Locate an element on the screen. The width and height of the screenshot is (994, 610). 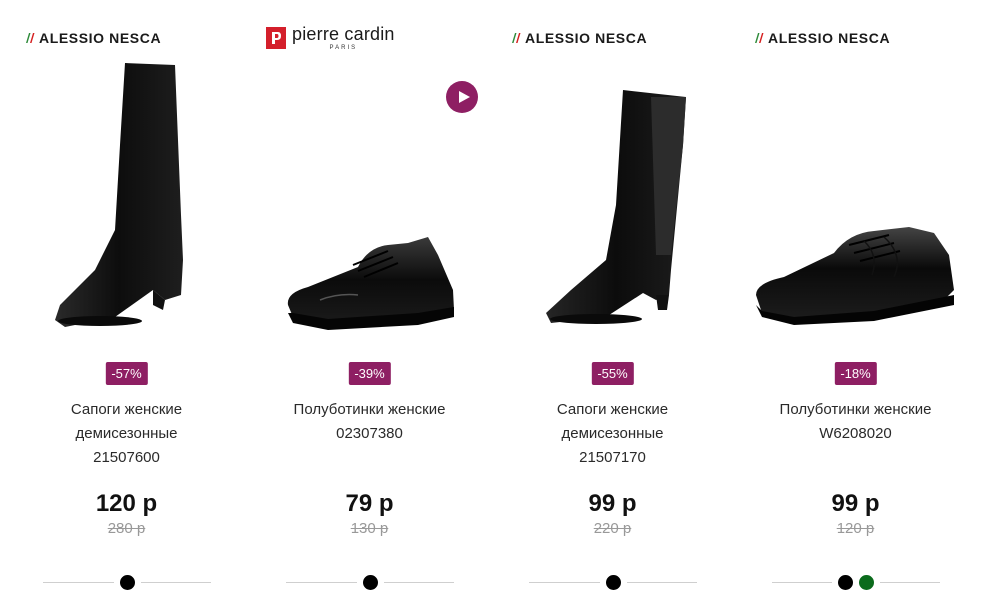
product-name-line: 02307380 is located at coordinates (369, 433).